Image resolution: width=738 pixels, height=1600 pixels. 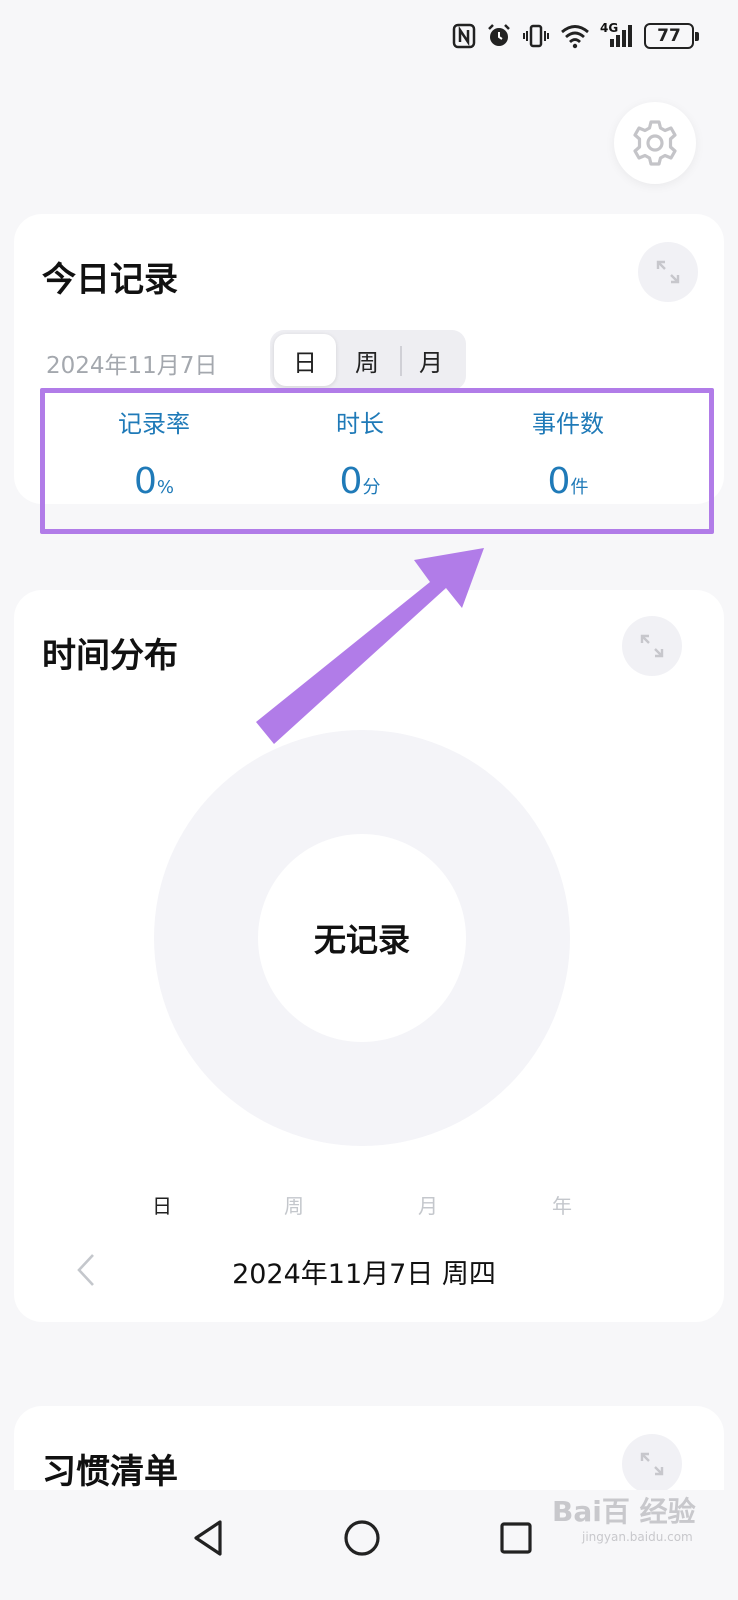 I want to click on range-tab-year: 年, so click(x=562, y=1204).